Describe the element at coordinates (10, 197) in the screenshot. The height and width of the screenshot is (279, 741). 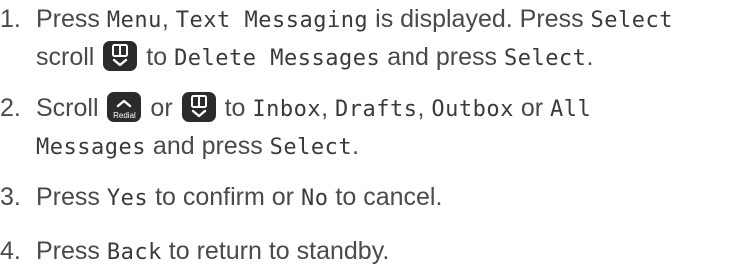
I see `step-number: 3.` at that location.